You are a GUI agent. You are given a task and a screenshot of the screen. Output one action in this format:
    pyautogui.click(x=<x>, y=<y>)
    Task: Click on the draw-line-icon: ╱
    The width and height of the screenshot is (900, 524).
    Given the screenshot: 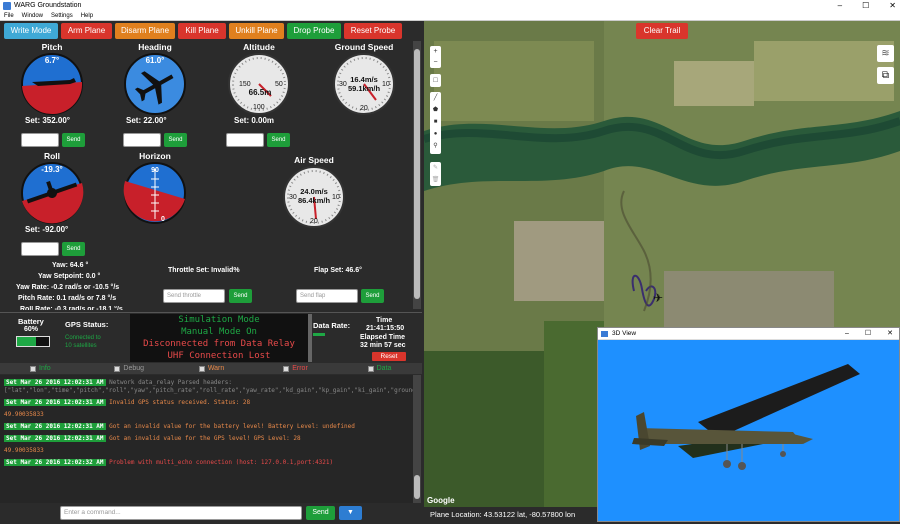 What is the action you would take?
    pyautogui.click(x=435, y=98)
    